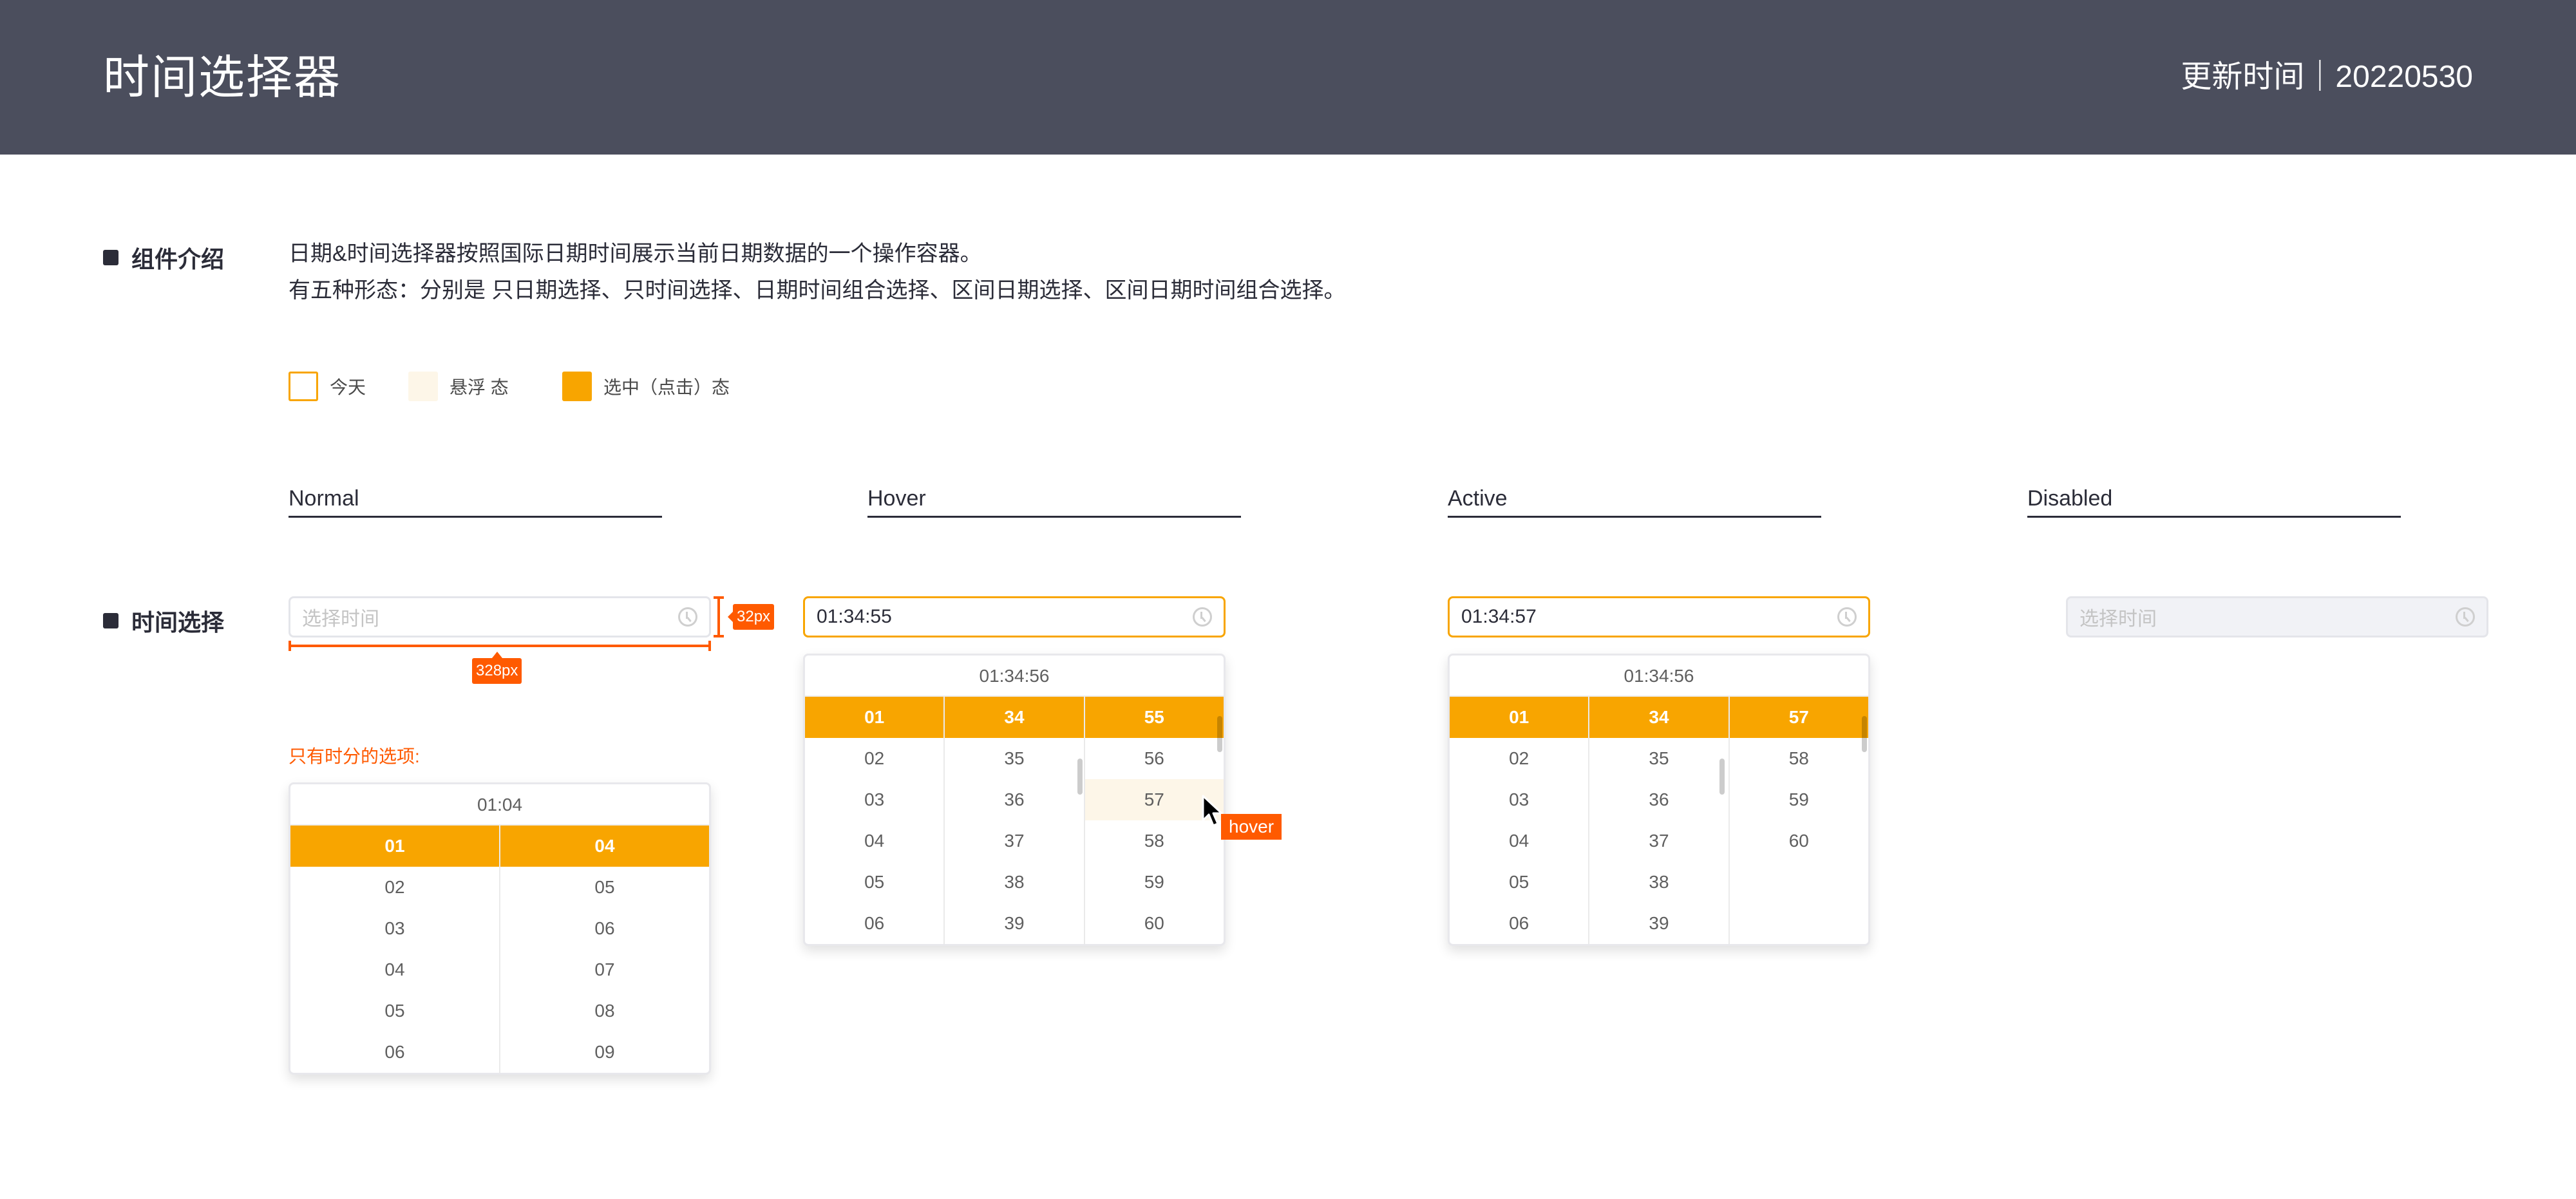  What do you see at coordinates (604, 1011) in the screenshot?
I see `picker-option: 08` at bounding box center [604, 1011].